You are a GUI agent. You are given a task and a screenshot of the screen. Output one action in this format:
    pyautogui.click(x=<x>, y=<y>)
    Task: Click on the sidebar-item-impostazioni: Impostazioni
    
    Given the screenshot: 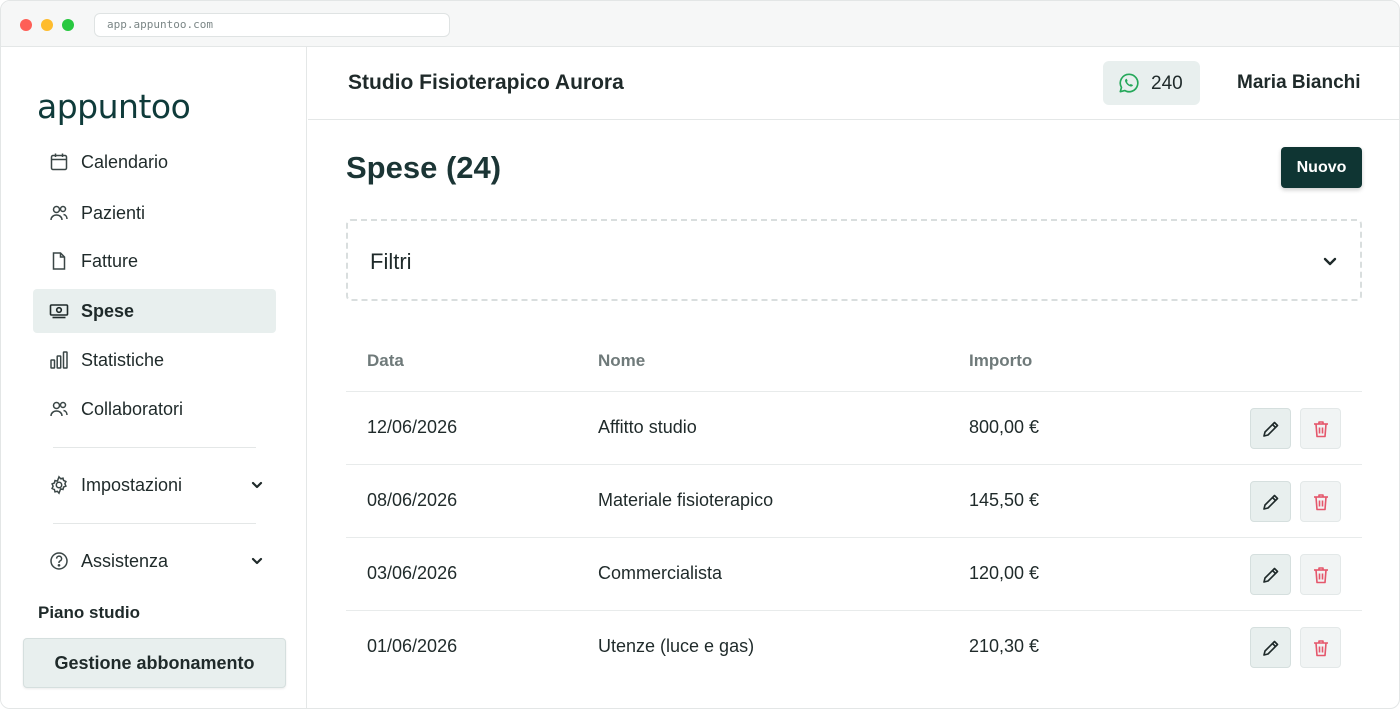 What is the action you would take?
    pyautogui.click(x=154, y=485)
    